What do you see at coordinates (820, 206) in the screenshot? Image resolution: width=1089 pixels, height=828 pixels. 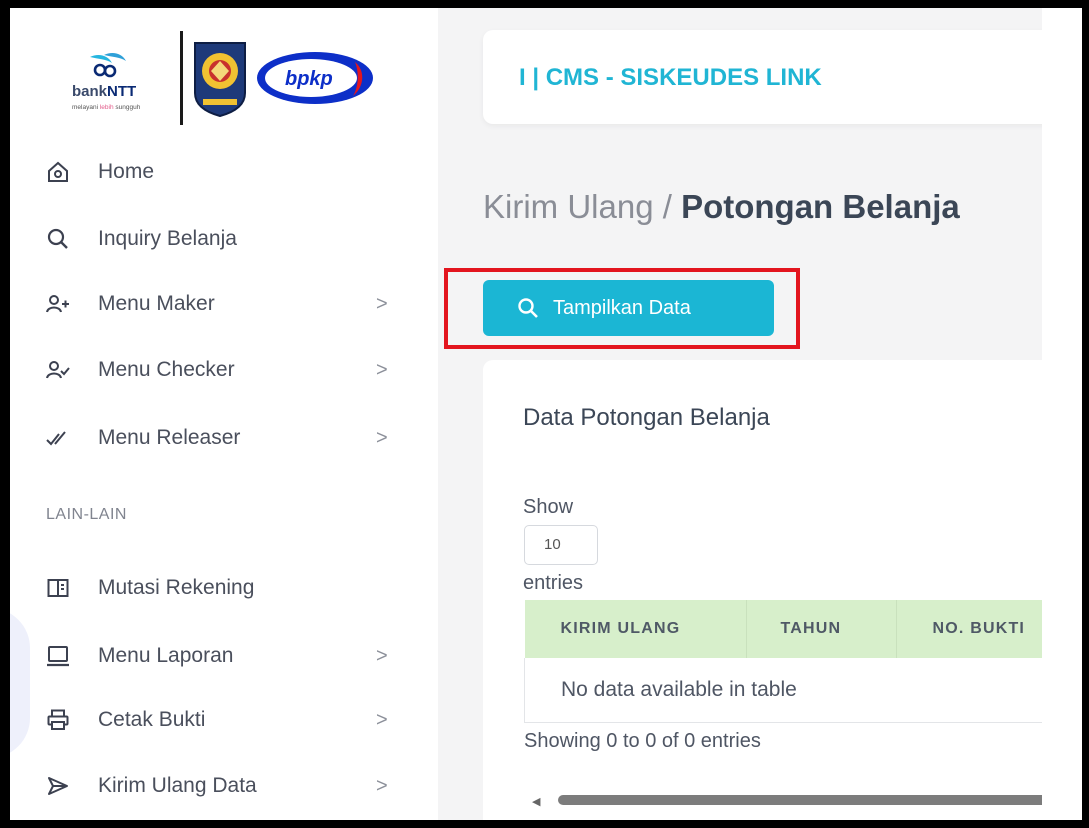 I see `breadcrumb-current: Potongan Belanja` at bounding box center [820, 206].